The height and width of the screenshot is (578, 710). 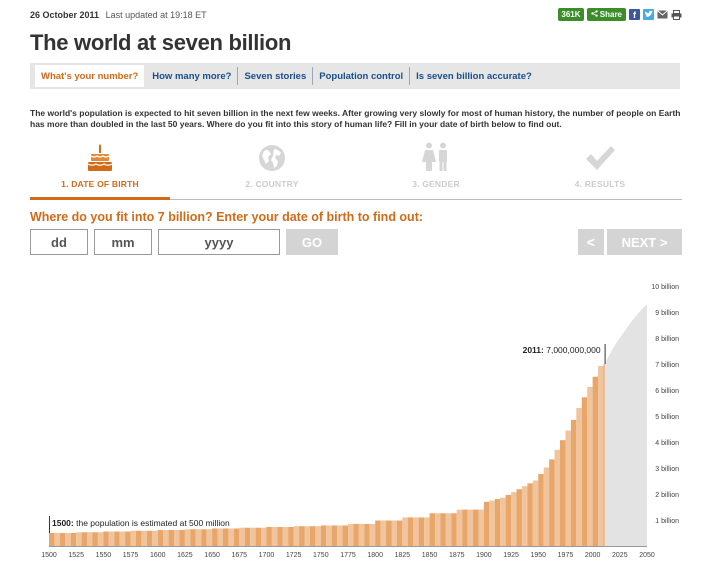 I want to click on share-count-badge: 361K, so click(x=571, y=14).